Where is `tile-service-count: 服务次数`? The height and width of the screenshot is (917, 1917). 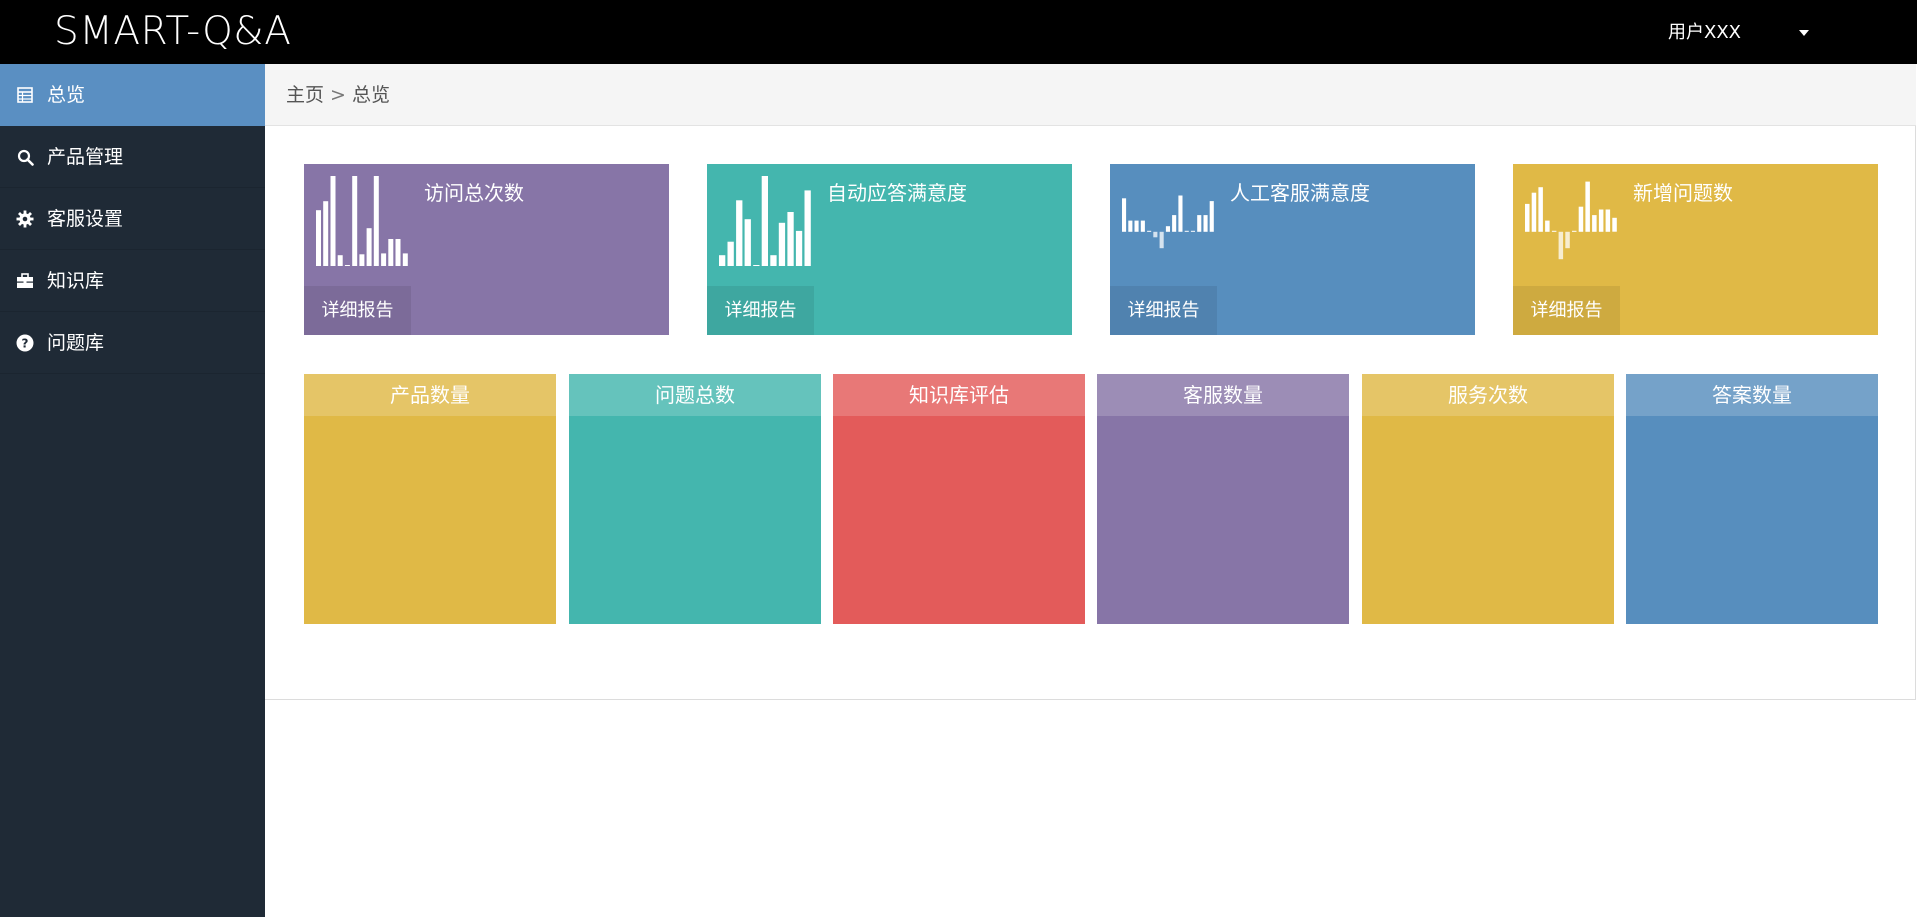
tile-service-count: 服务次数 is located at coordinates (1488, 499).